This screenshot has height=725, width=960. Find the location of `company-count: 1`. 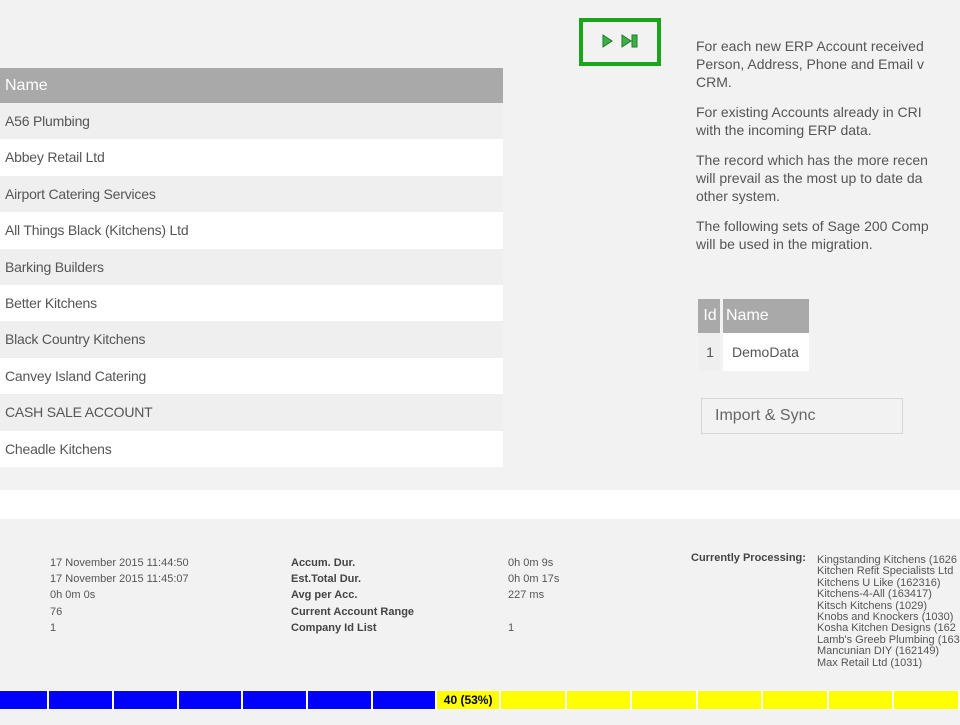

company-count: 1 is located at coordinates (53, 627).